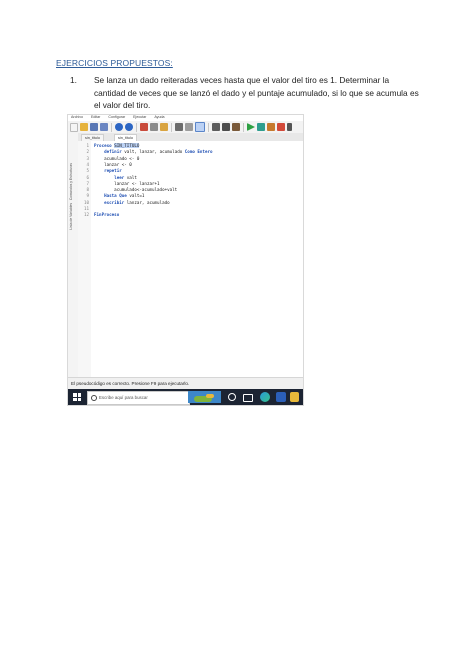  What do you see at coordinates (113, 164) in the screenshot?
I see `code-text: lanzar <- 0` at bounding box center [113, 164].